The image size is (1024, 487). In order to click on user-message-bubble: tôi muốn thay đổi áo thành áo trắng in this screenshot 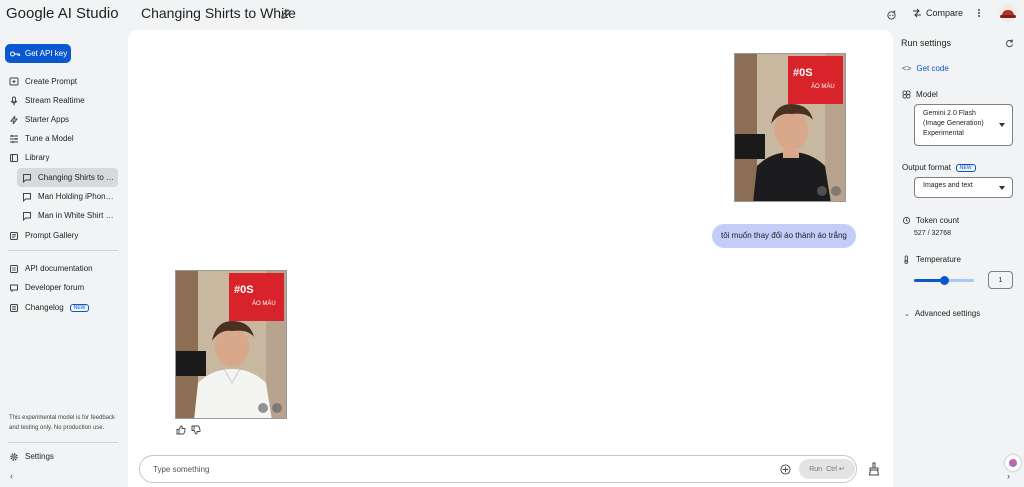, I will do `click(784, 236)`.